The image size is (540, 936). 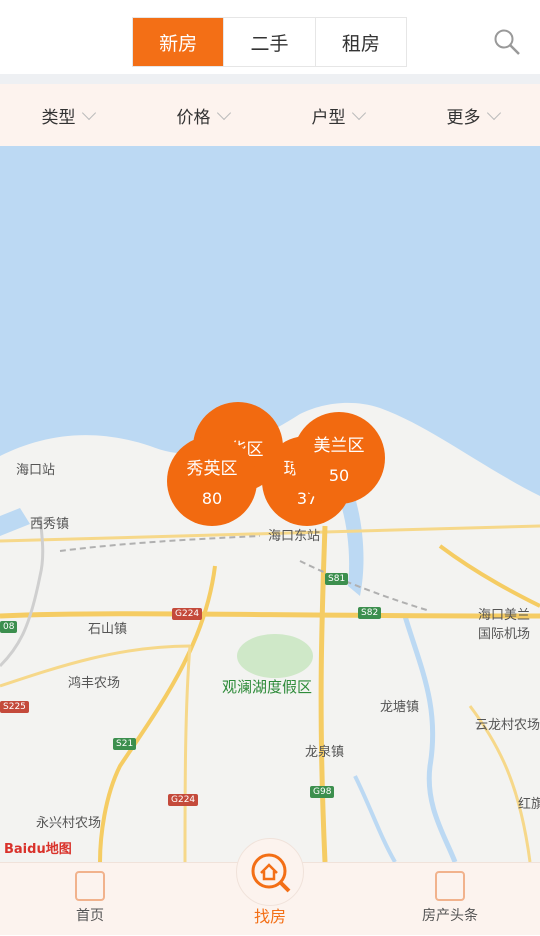 I want to click on search-icon, so click(x=507, y=42).